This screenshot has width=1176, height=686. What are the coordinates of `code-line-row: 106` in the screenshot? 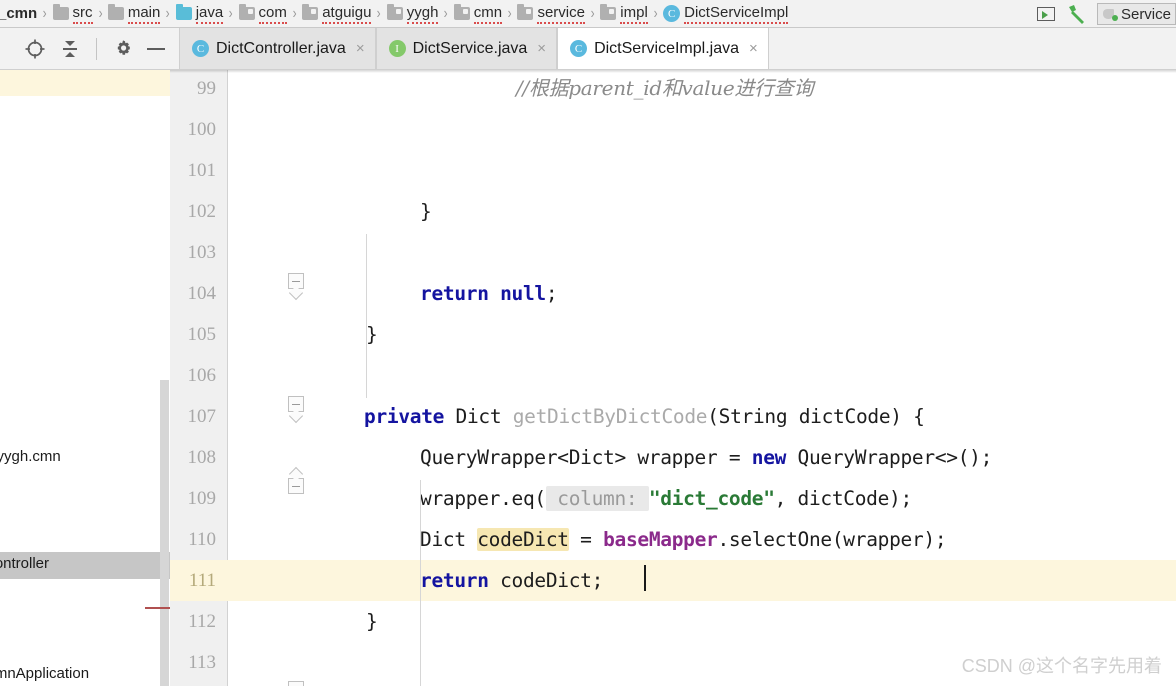 It's located at (673, 375).